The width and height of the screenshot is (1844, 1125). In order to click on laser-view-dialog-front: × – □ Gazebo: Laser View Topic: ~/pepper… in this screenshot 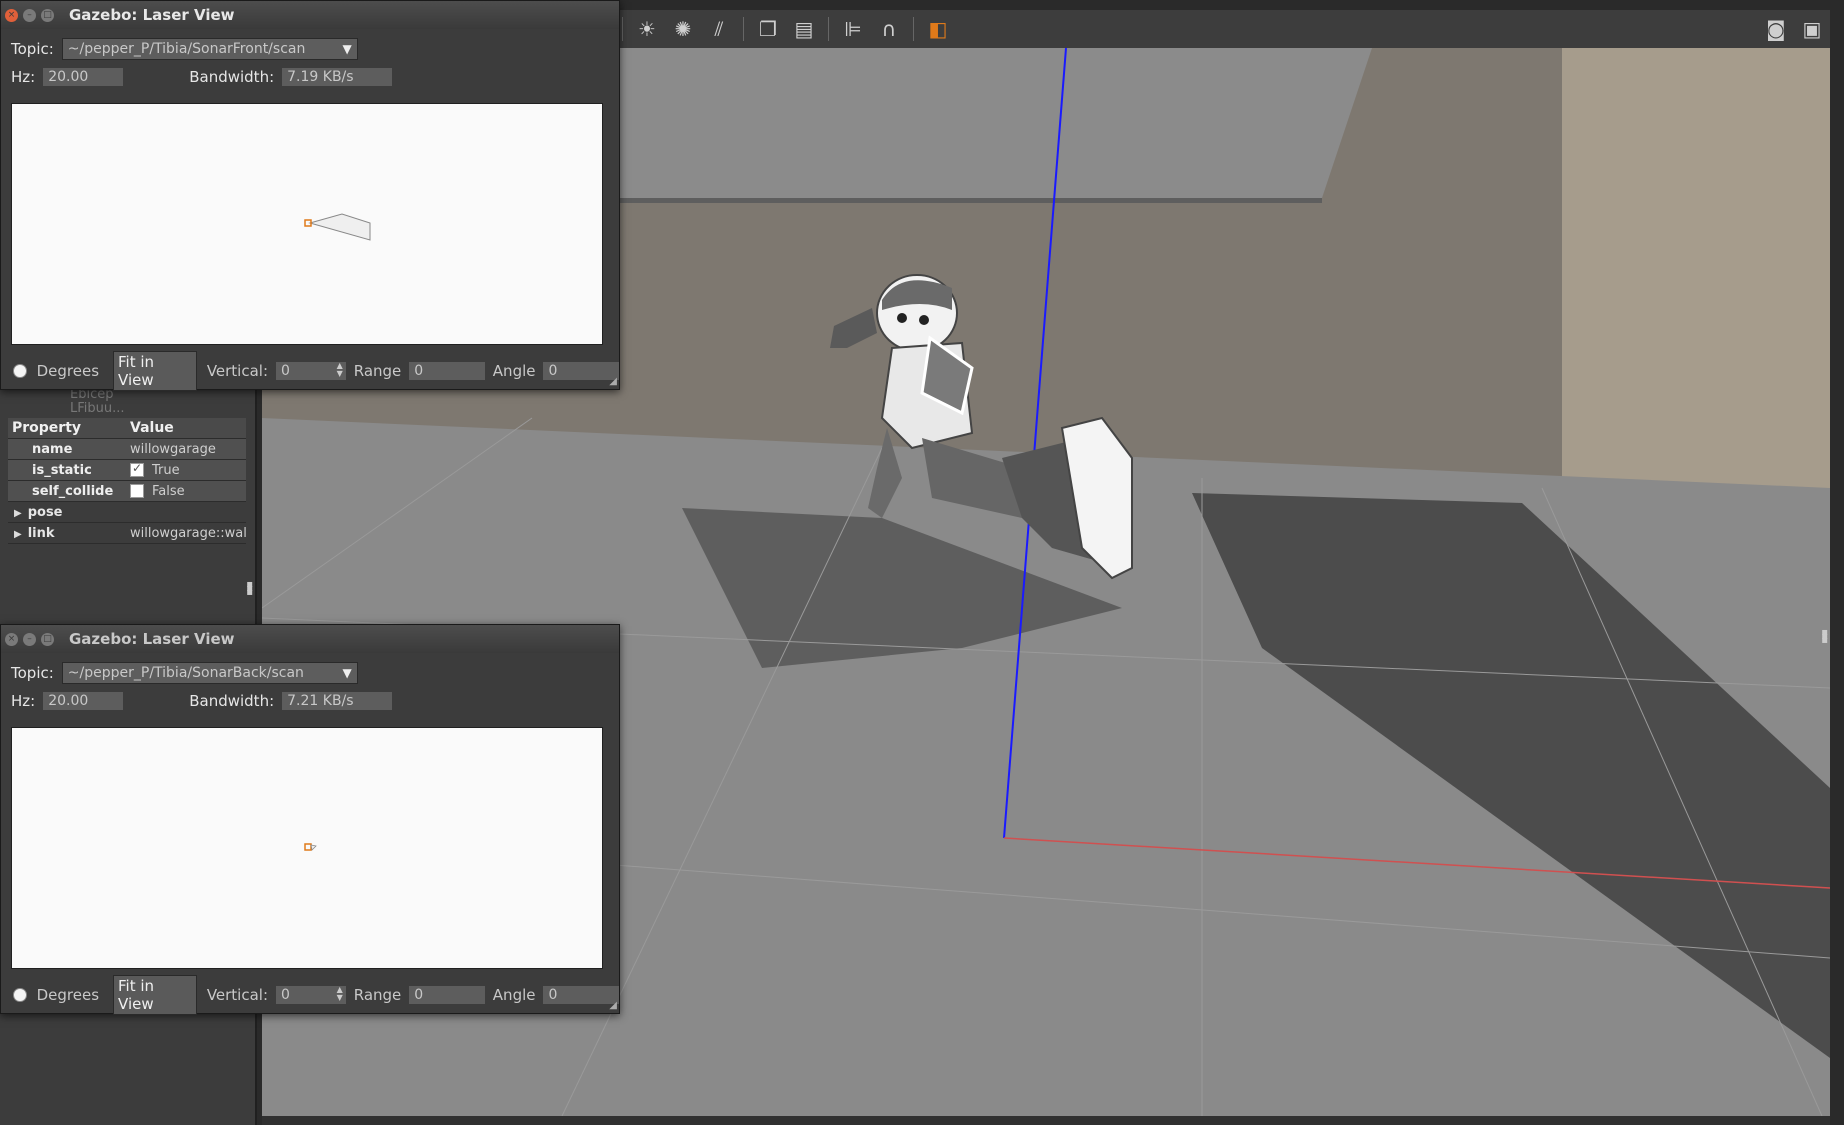, I will do `click(310, 195)`.